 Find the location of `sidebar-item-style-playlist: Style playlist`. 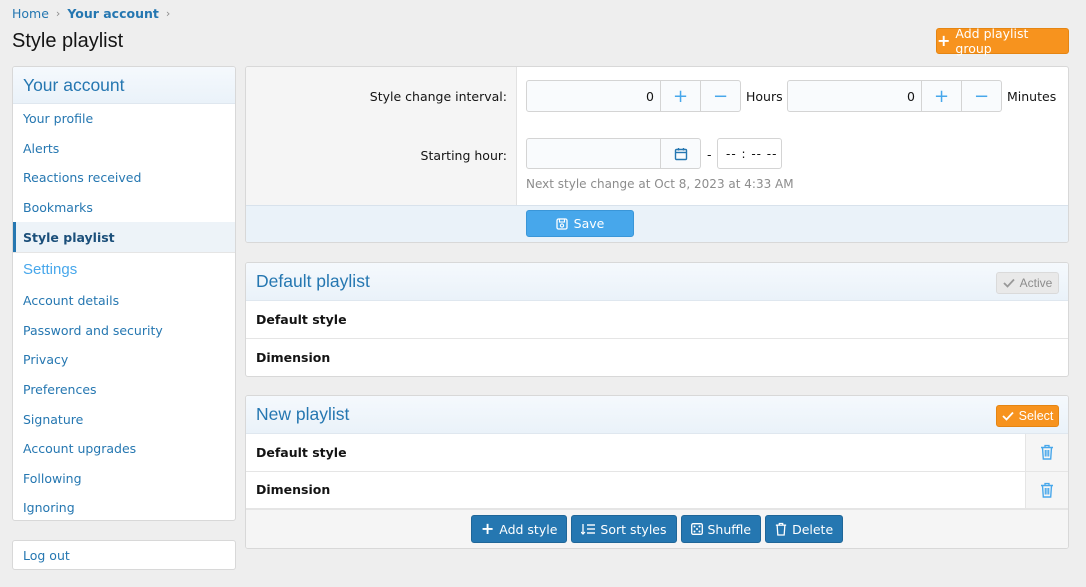

sidebar-item-style-playlist: Style playlist is located at coordinates (124, 237).